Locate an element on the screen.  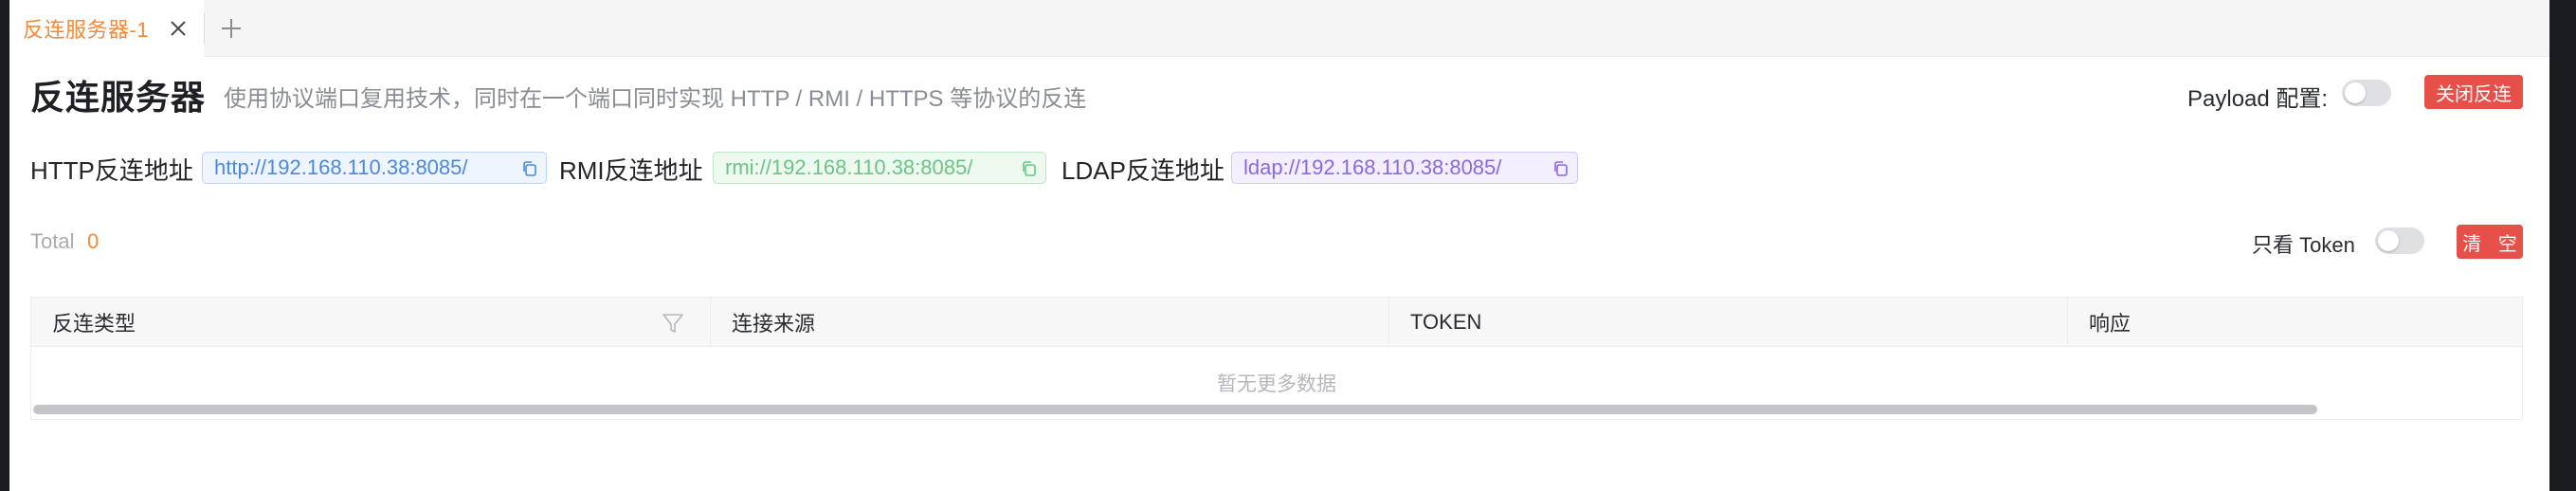
horizontal-scrollbar is located at coordinates (1175, 410).